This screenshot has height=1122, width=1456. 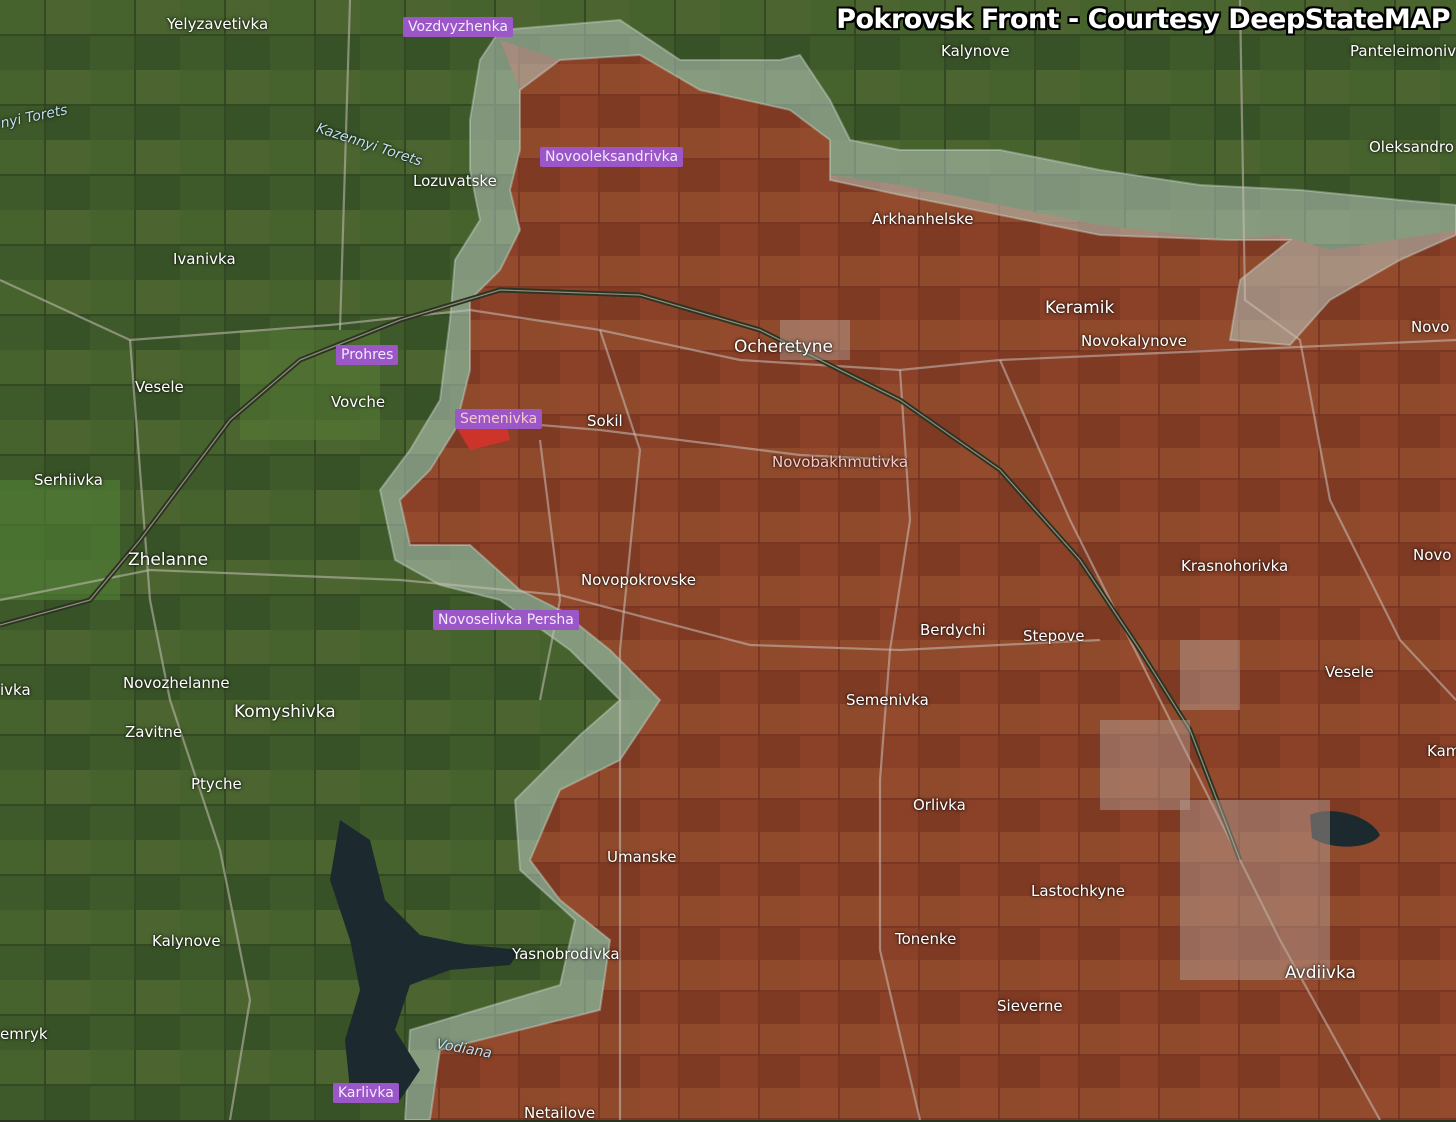 I want to click on label-komyshivka: Komyshivka, so click(x=285, y=712).